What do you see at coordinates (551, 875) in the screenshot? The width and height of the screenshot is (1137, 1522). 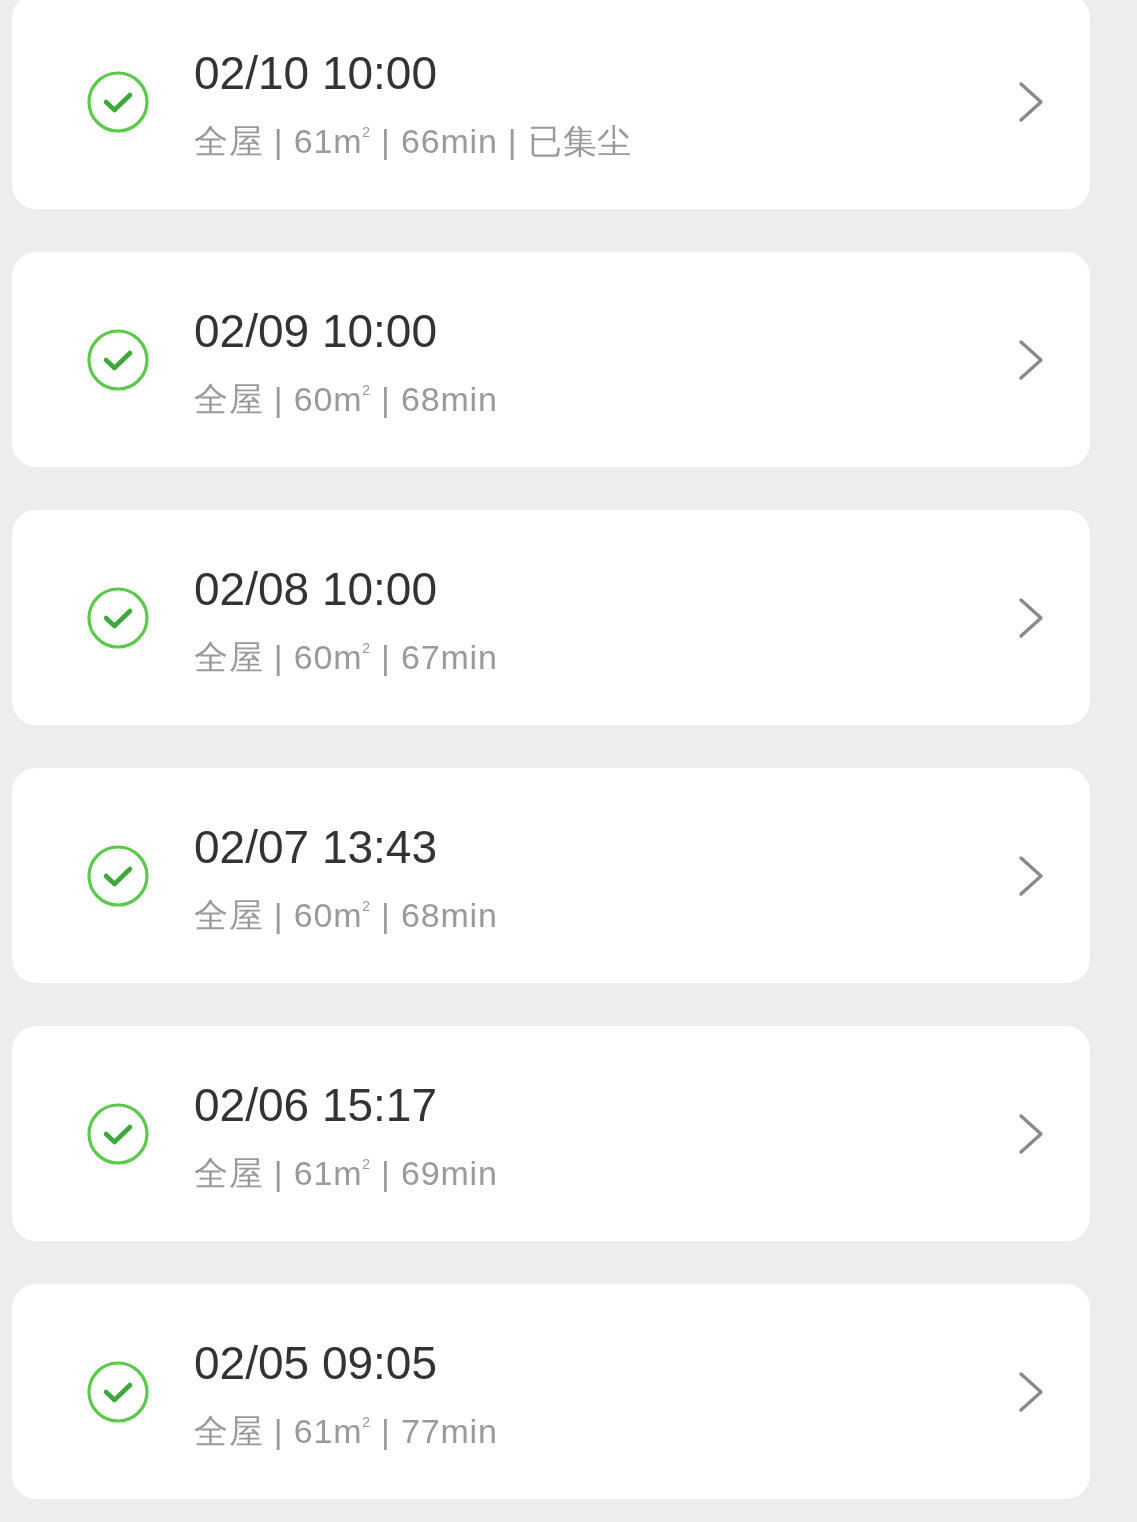 I see `record-card: 02/07 13:43 全屋 | 60m$^{2}$ | 68min` at bounding box center [551, 875].